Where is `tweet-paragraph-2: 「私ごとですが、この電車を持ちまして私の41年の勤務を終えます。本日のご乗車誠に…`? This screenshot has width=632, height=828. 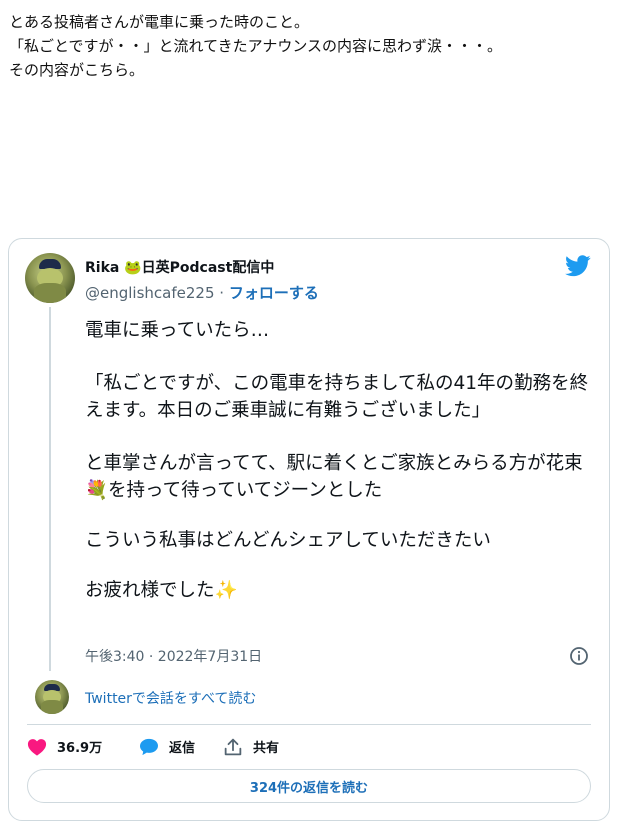 tweet-paragraph-2: 「私ごとですが、この電車を持ちまして私の41年の勤務を終えます。本日のご乗車誠に… is located at coordinates (337, 397).